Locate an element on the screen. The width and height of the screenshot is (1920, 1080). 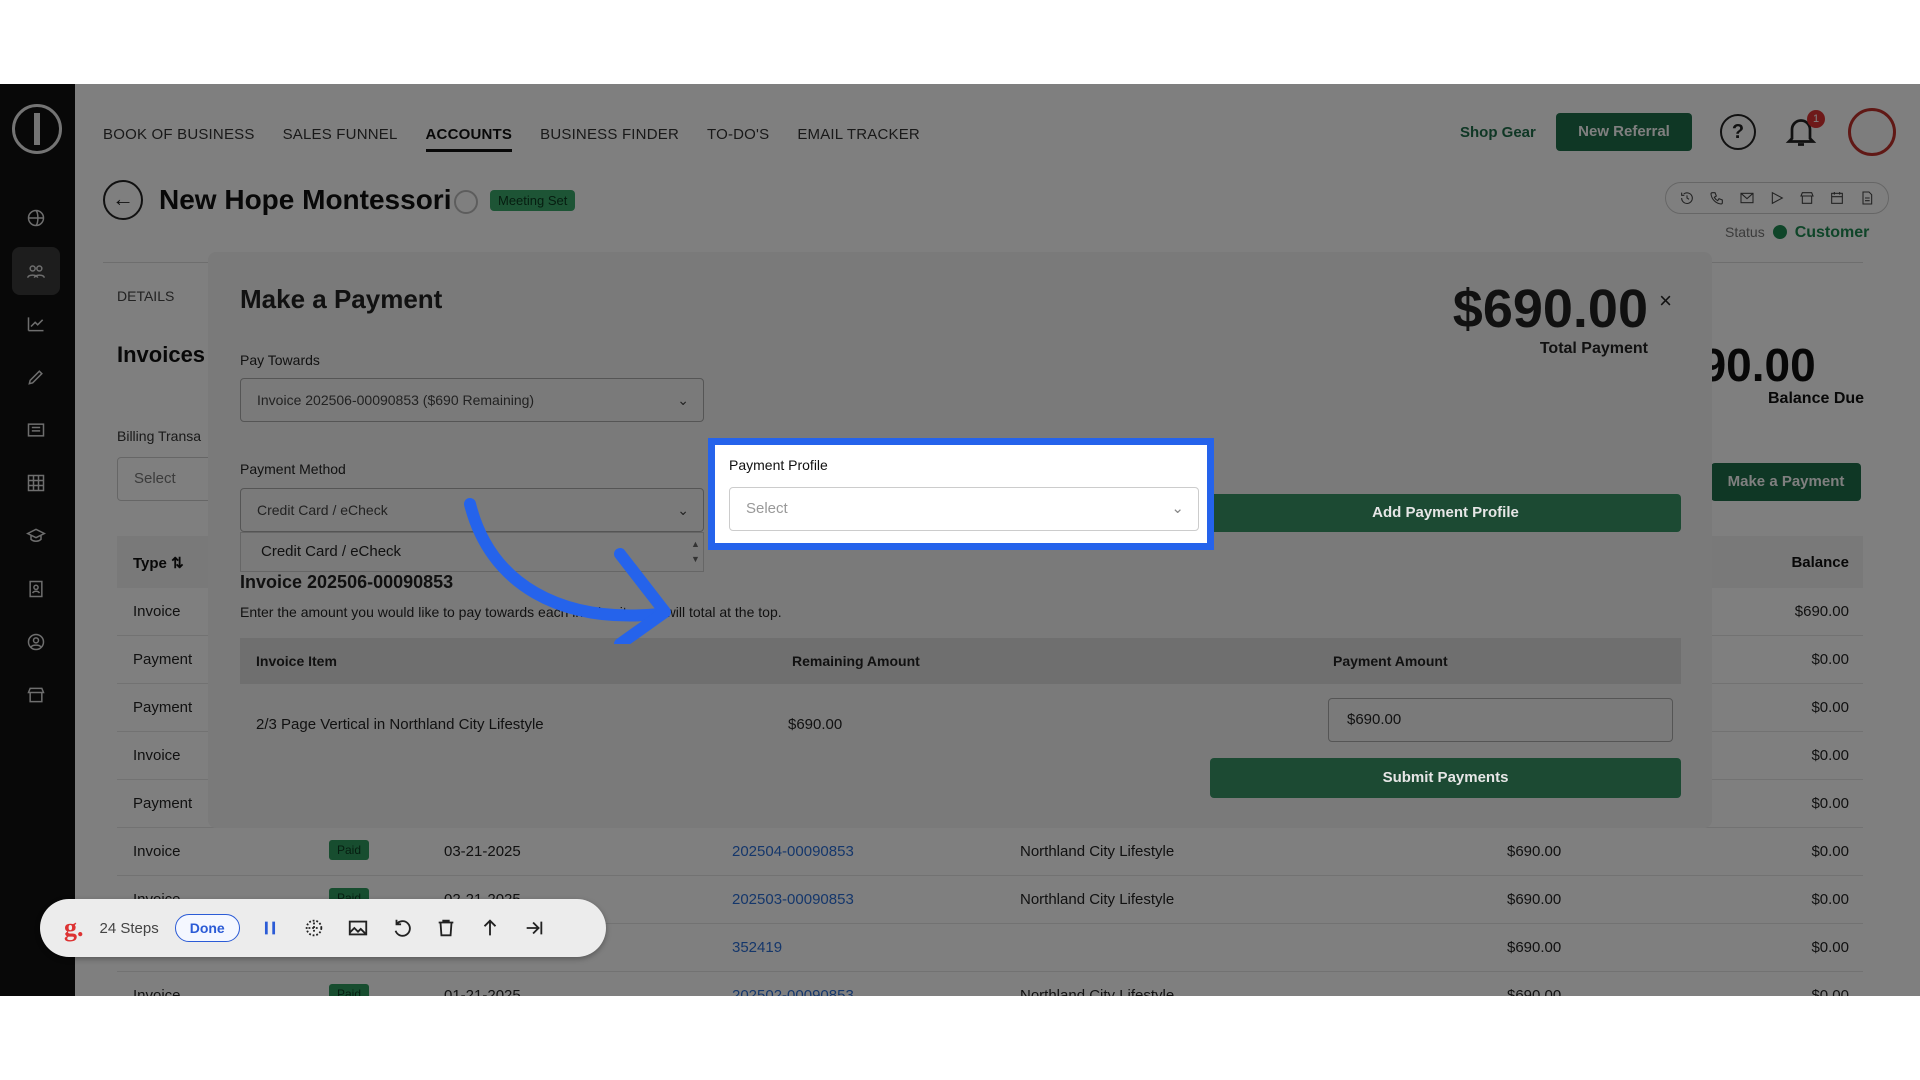
recorder-toolbar: g. 24 Steps Done is located at coordinates (323, 928).